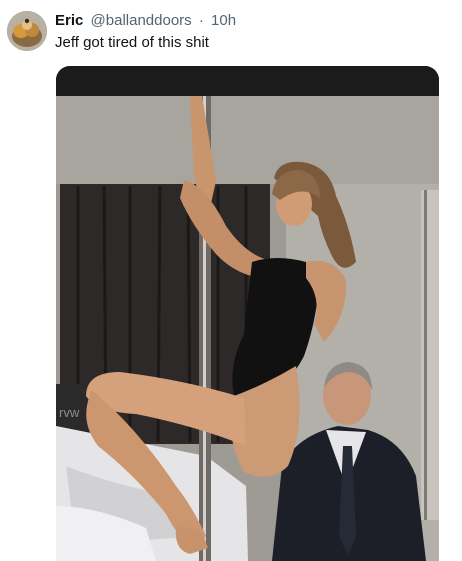  I want to click on avatar, so click(27, 31).